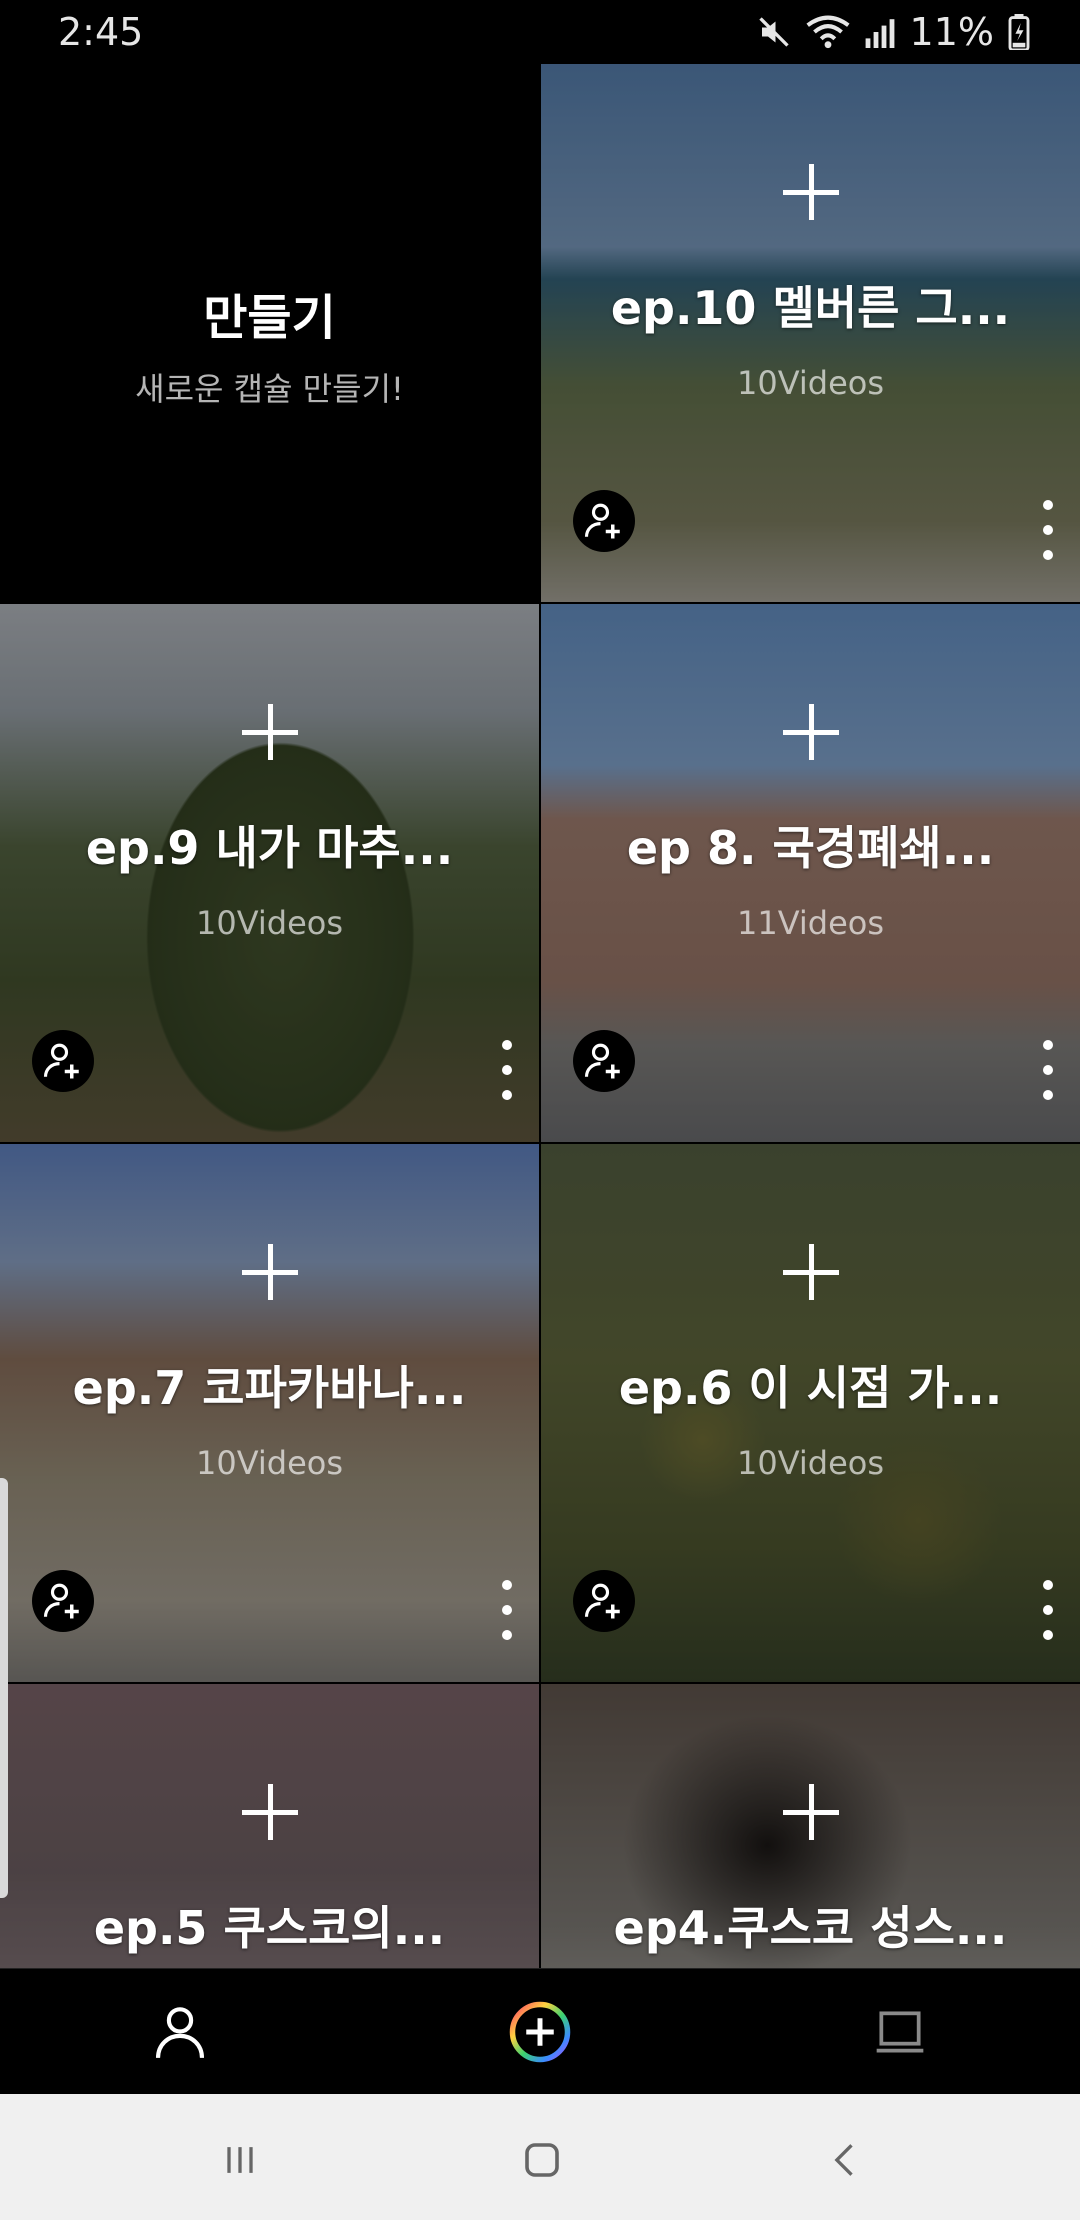 The height and width of the screenshot is (2220, 1080). I want to click on status-icons: 11%, so click(893, 32).